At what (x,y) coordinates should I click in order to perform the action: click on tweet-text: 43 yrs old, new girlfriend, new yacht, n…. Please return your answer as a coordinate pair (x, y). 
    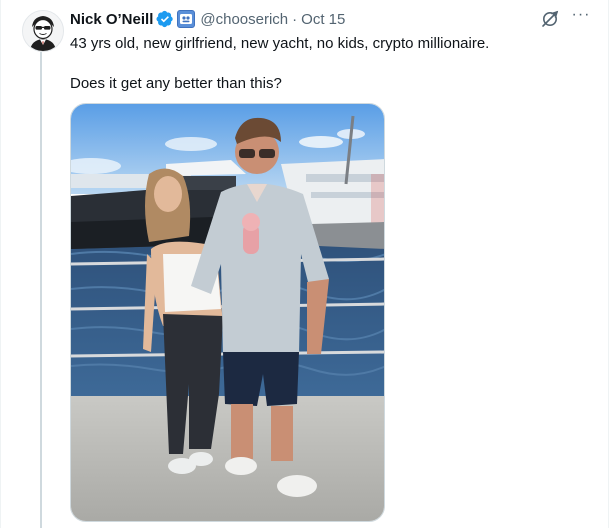
    Looking at the image, I should click on (330, 64).